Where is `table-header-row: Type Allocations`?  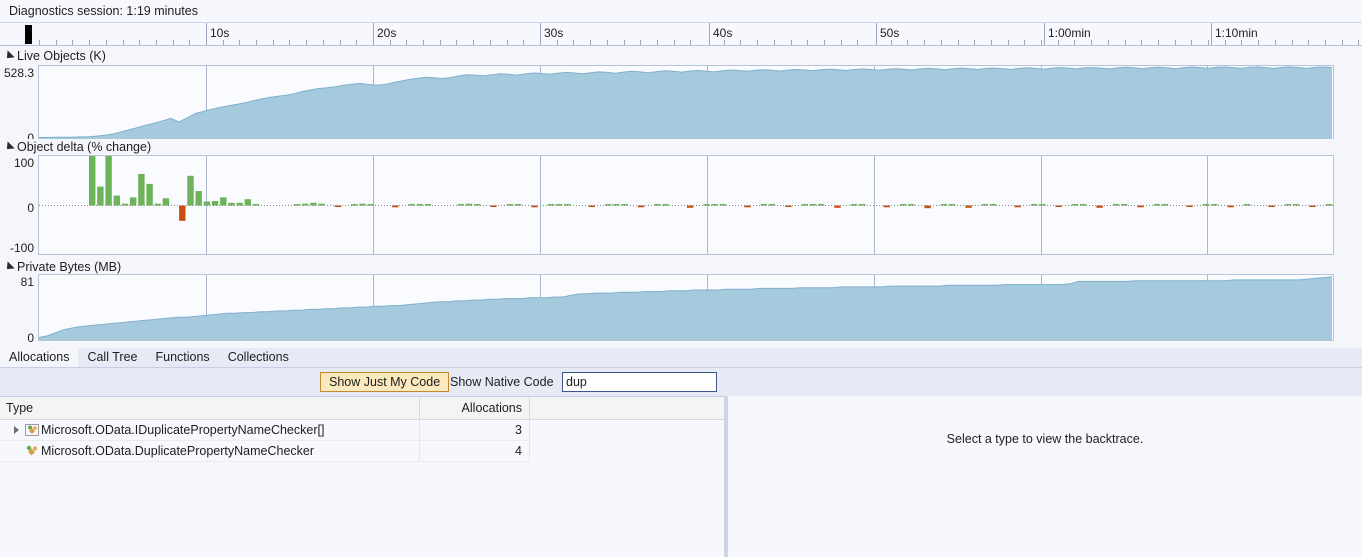 table-header-row: Type Allocations is located at coordinates (362, 408).